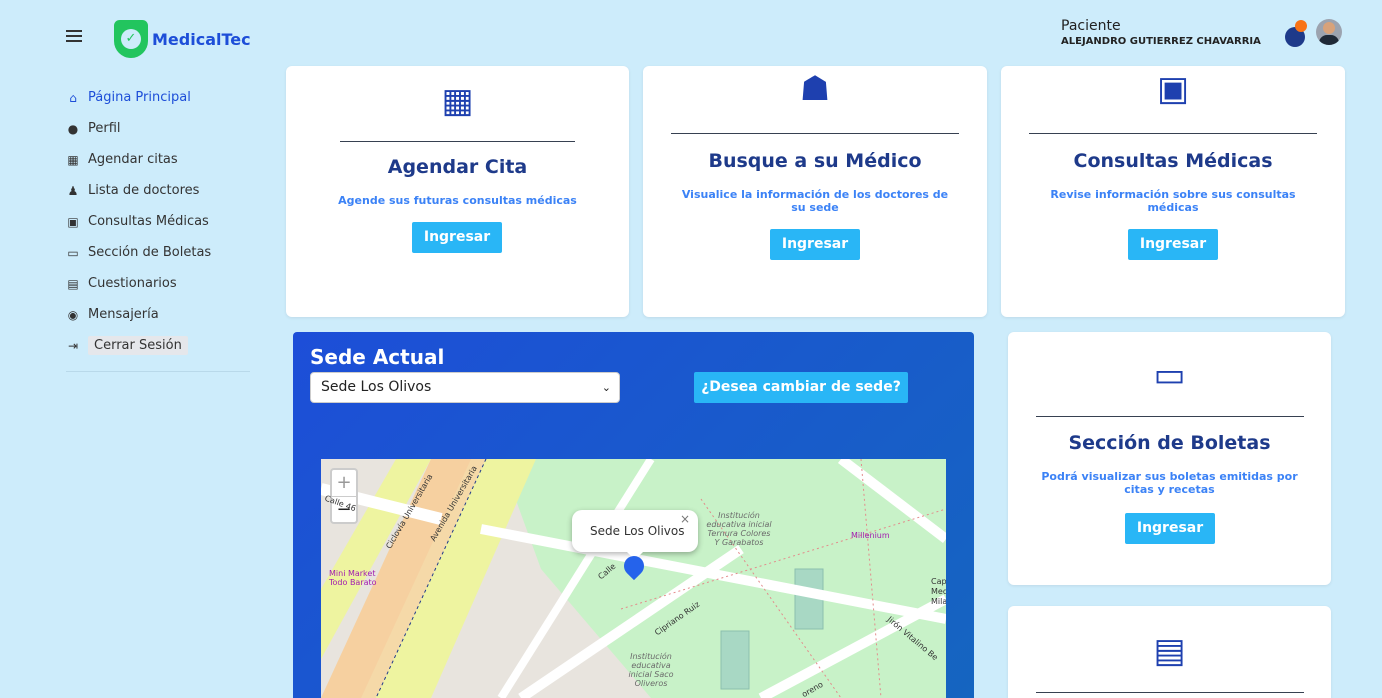 Image resolution: width=1382 pixels, height=698 pixels. What do you see at coordinates (73, 283) in the screenshot?
I see `file-icon: ▤` at bounding box center [73, 283].